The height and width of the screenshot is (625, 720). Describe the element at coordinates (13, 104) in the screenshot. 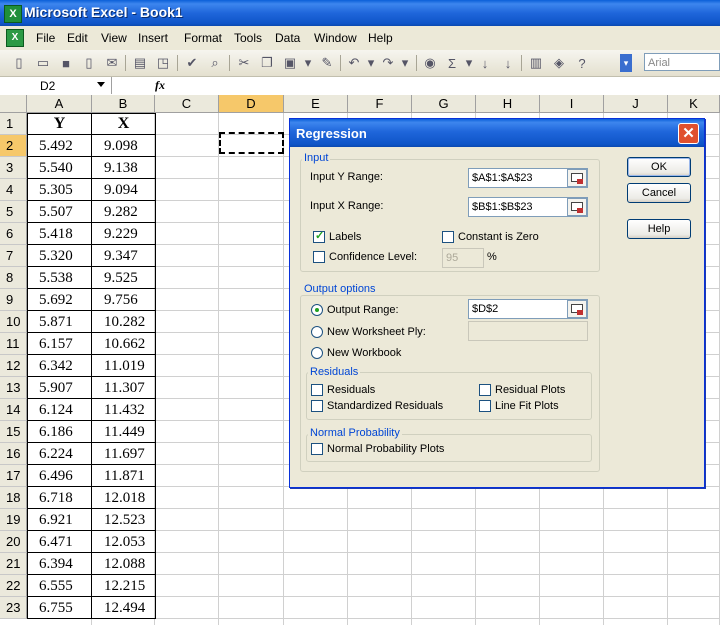

I see `select-all-corner` at that location.